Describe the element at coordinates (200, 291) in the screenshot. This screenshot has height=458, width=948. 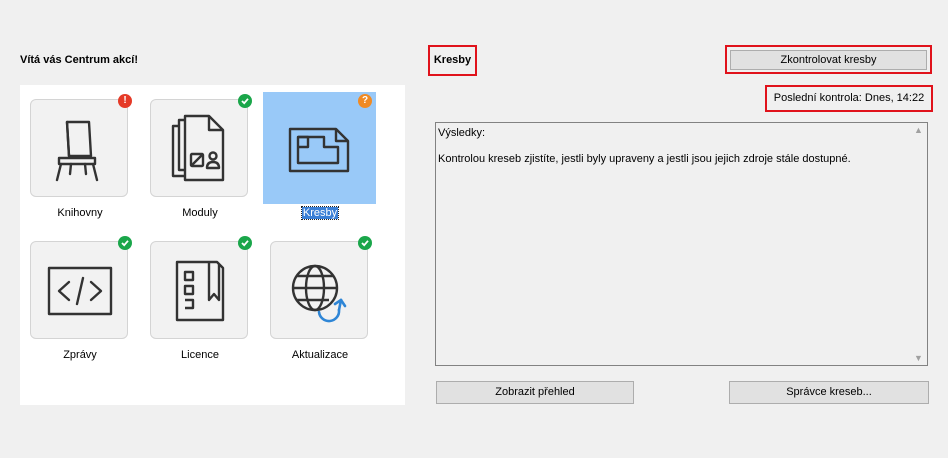
I see `license-icon` at that location.